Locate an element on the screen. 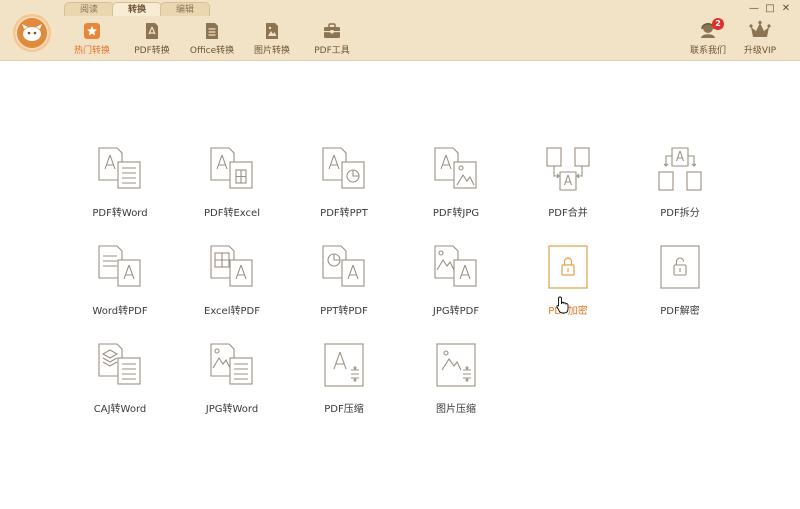 Image resolution: width=800 pixels, height=509 pixels. logo-mascot-icon is located at coordinates (32, 32).